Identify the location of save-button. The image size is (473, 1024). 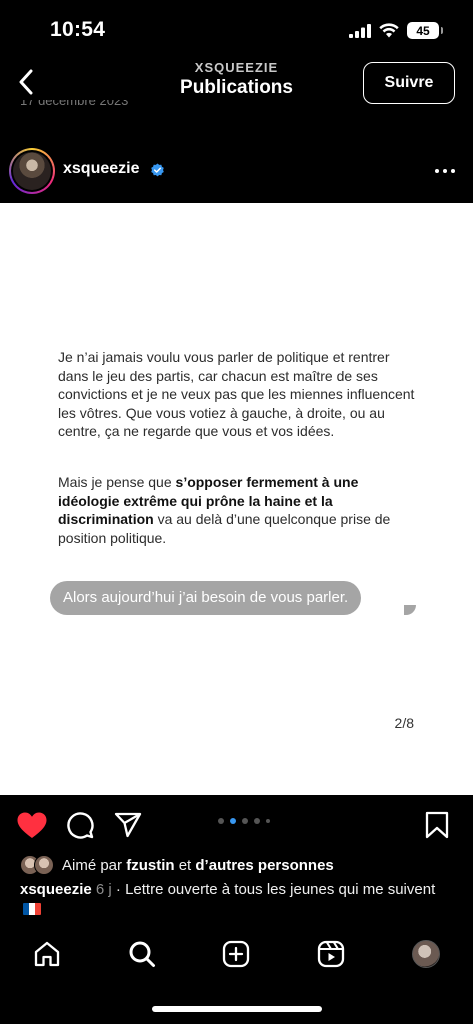
(437, 825).